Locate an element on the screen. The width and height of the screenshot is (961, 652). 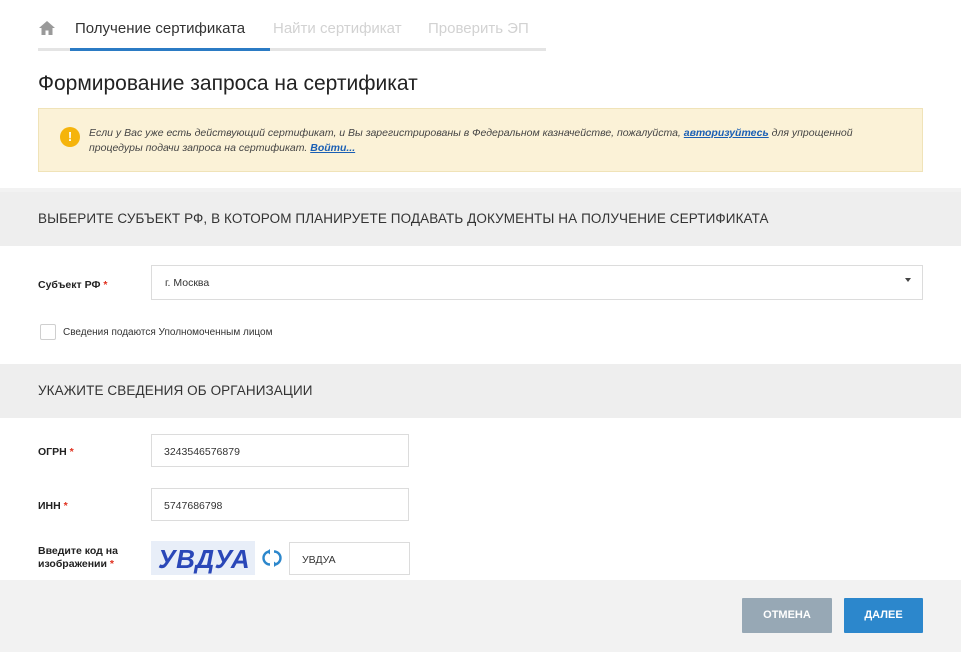
inn-label: ИНН * is located at coordinates (53, 506).